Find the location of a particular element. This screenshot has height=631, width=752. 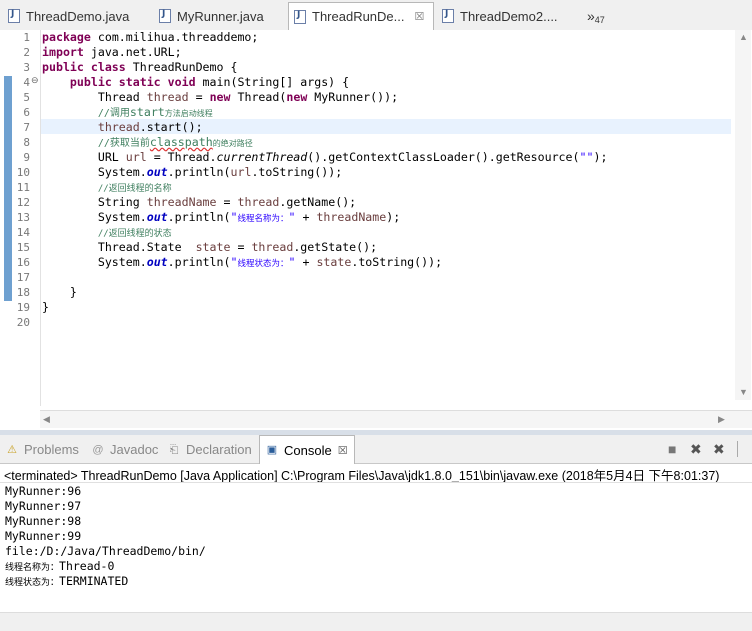

tab-declaration: ⎗ Declaration is located at coordinates (210, 449).